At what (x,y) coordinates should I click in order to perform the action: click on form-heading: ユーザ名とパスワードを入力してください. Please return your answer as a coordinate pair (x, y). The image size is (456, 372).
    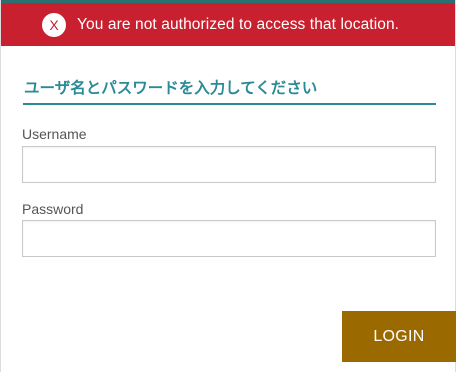
    Looking at the image, I should click on (229, 89).